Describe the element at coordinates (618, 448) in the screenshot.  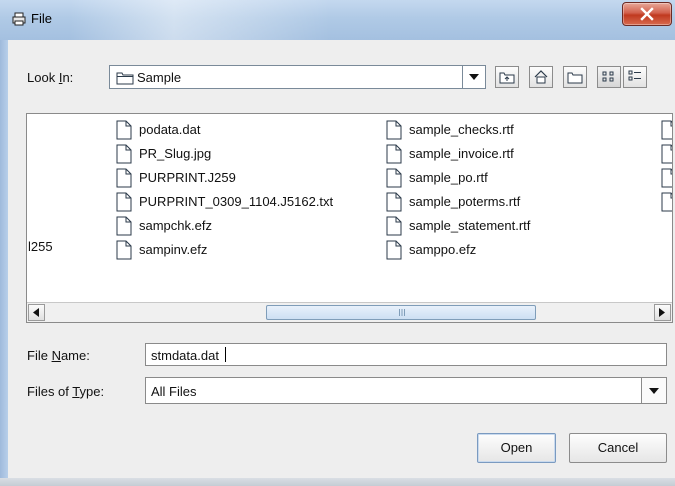
I see `cancel-button: Cancel` at that location.